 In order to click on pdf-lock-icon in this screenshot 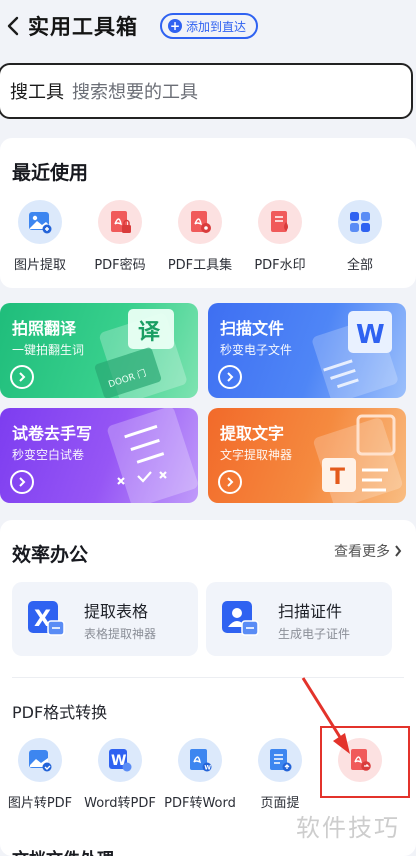, I will do `click(120, 222)`.